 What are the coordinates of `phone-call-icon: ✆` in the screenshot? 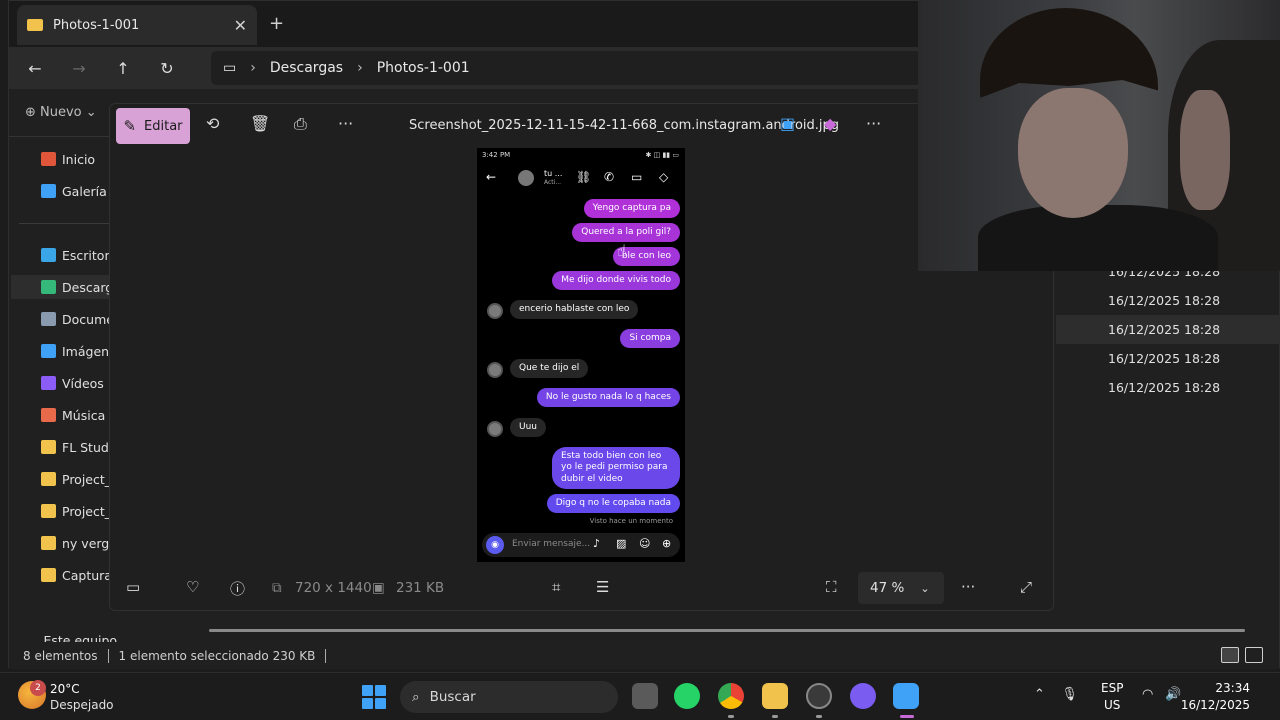 It's located at (609, 177).